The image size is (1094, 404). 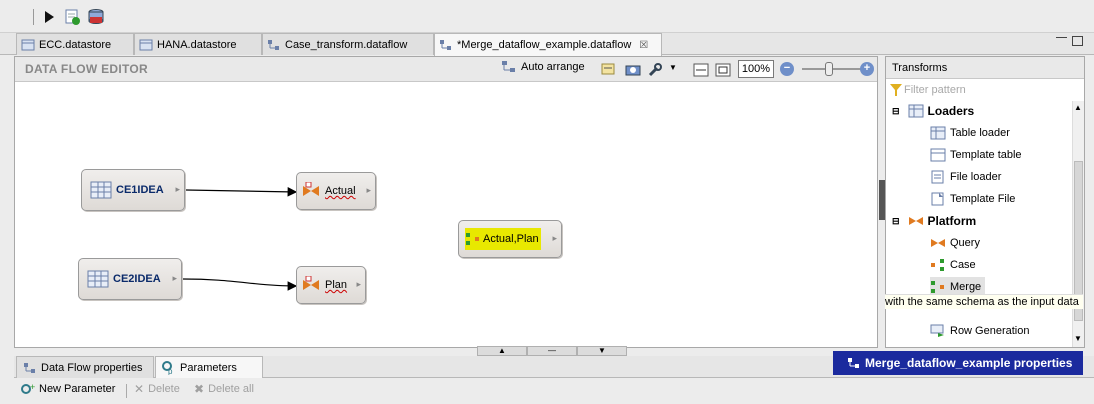 I want to click on tree-item-query: Query, so click(x=955, y=243).